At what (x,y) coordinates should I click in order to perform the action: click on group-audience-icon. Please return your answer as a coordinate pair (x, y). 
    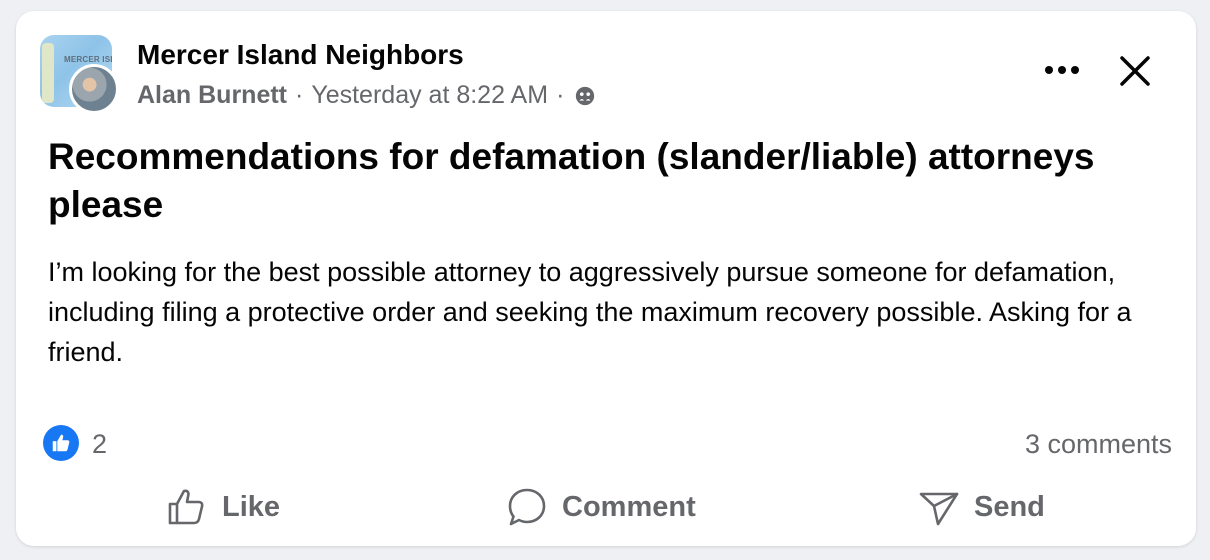
    Looking at the image, I should click on (585, 96).